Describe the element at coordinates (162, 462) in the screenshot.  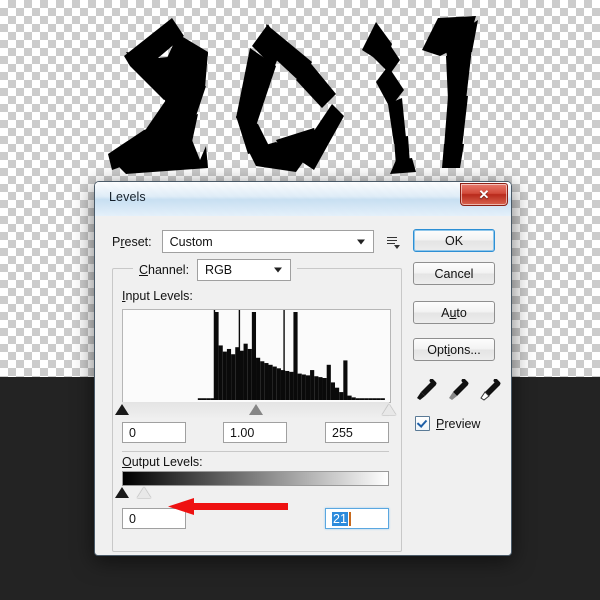
I see `output-levels-label: Output Levels:` at that location.